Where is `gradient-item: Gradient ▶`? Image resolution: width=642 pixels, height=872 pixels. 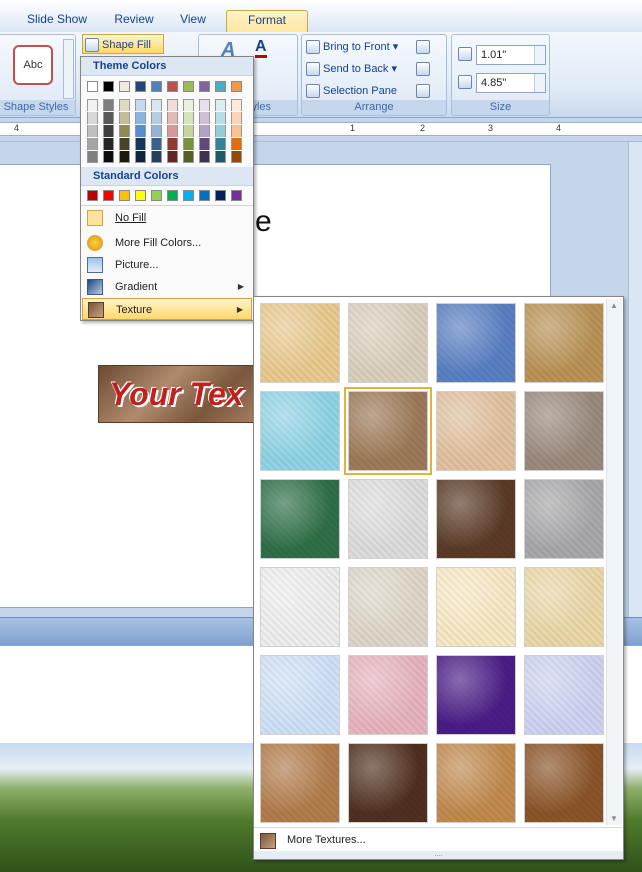 gradient-item: Gradient ▶ is located at coordinates (167, 287).